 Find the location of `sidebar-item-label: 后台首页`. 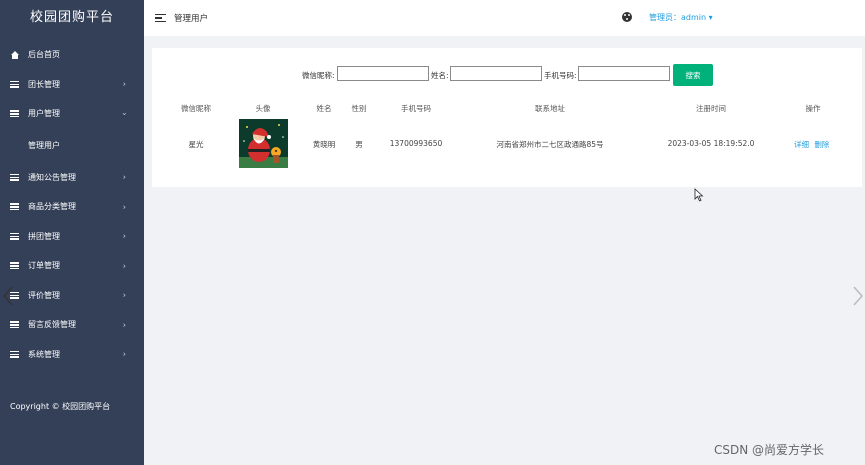

sidebar-item-label: 后台首页 is located at coordinates (44, 55).